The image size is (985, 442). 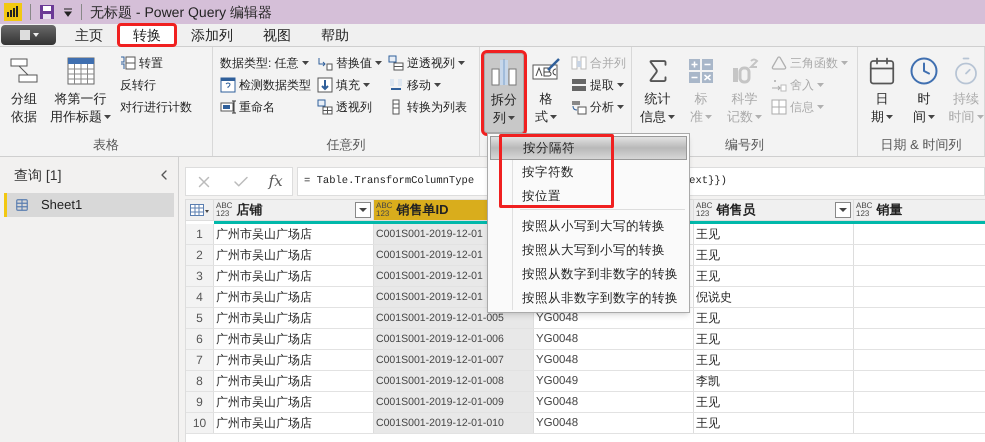 I want to click on group-label: 任意列, so click(x=346, y=145).